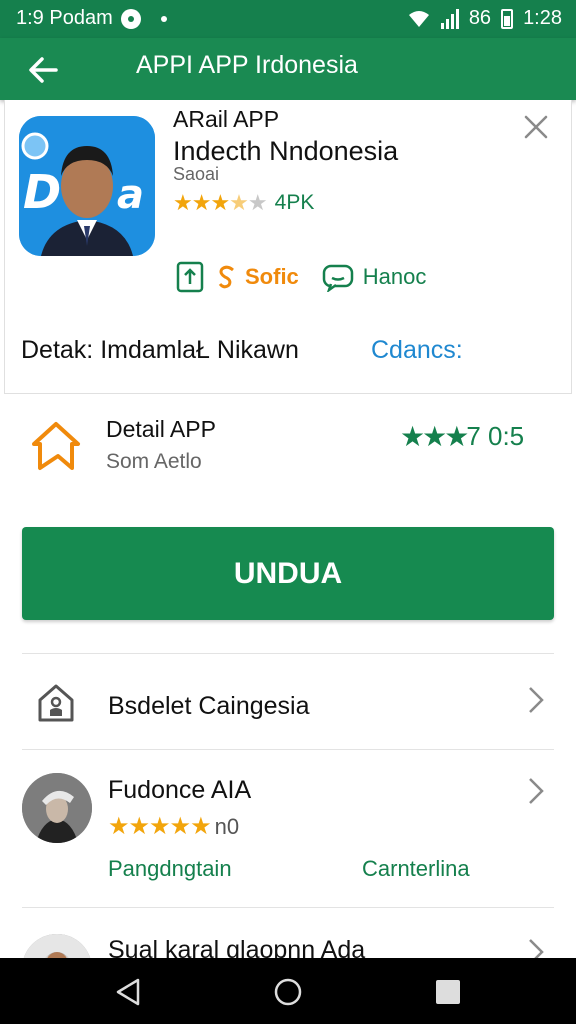  I want to click on list-item-1-label: Bsdelet Caingesia, so click(209, 706).